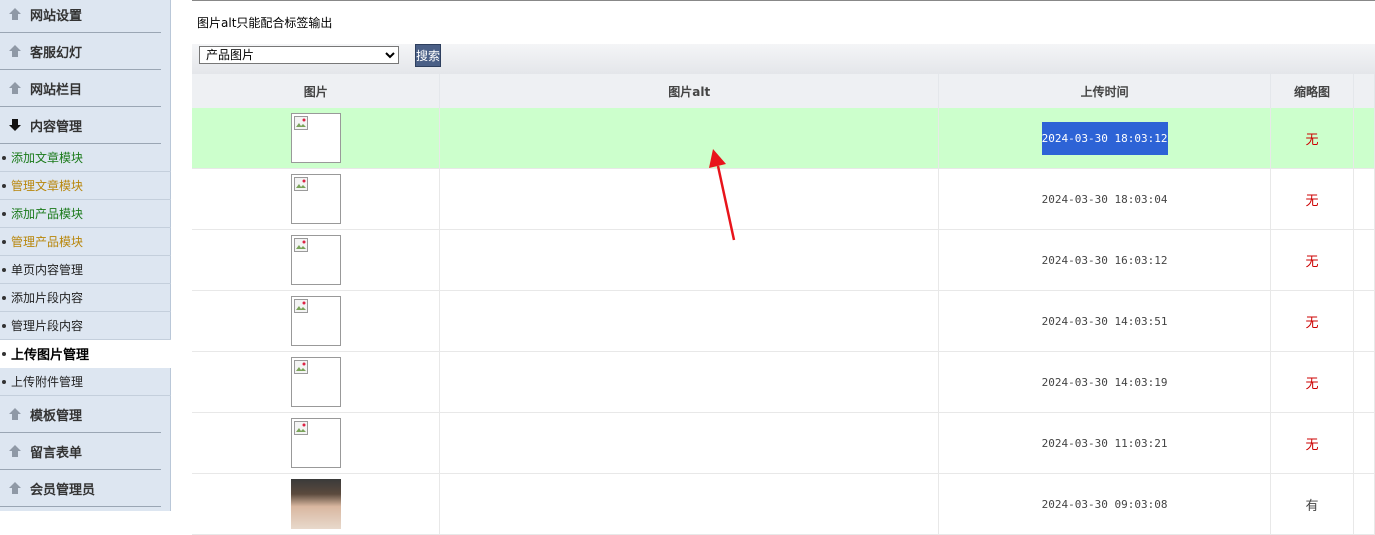 Image resolution: width=1375 pixels, height=535 pixels. I want to click on header-thumbnail: 缩略图, so click(1312, 91).